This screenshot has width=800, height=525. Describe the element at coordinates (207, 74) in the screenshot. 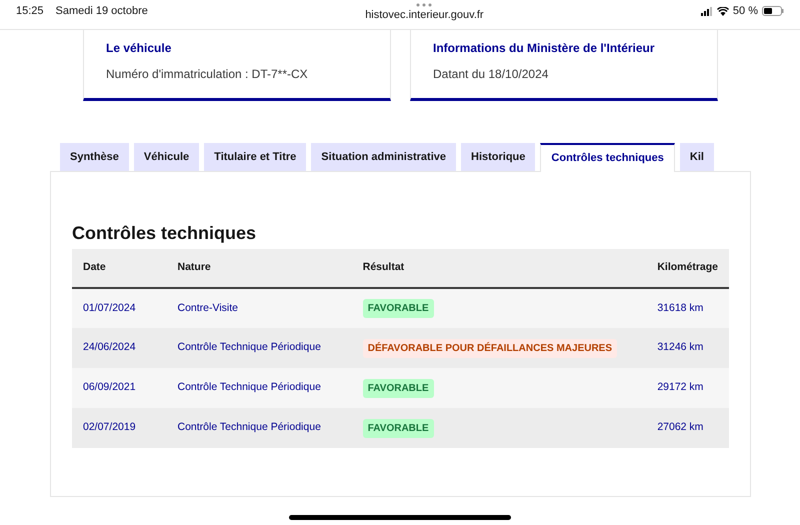

I see `card-text: Numéro d'immatriculation : DT-7**-CX` at that location.